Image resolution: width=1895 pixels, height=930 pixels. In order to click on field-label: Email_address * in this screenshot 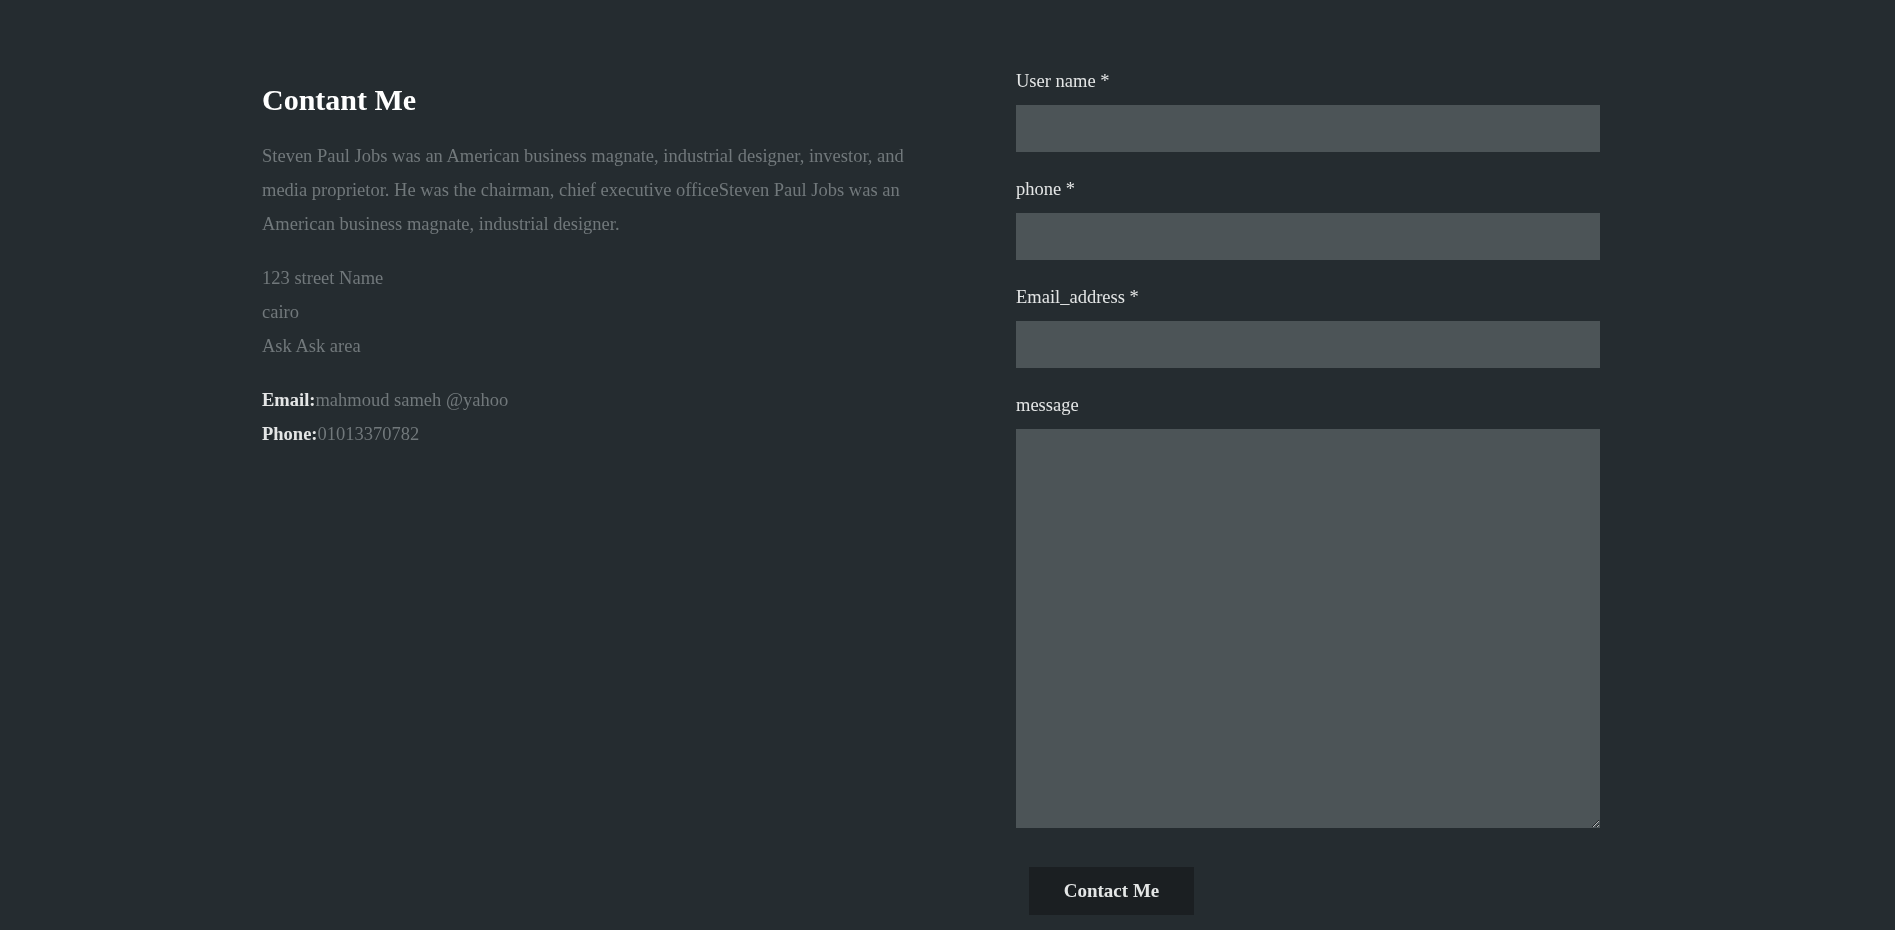, I will do `click(1077, 297)`.